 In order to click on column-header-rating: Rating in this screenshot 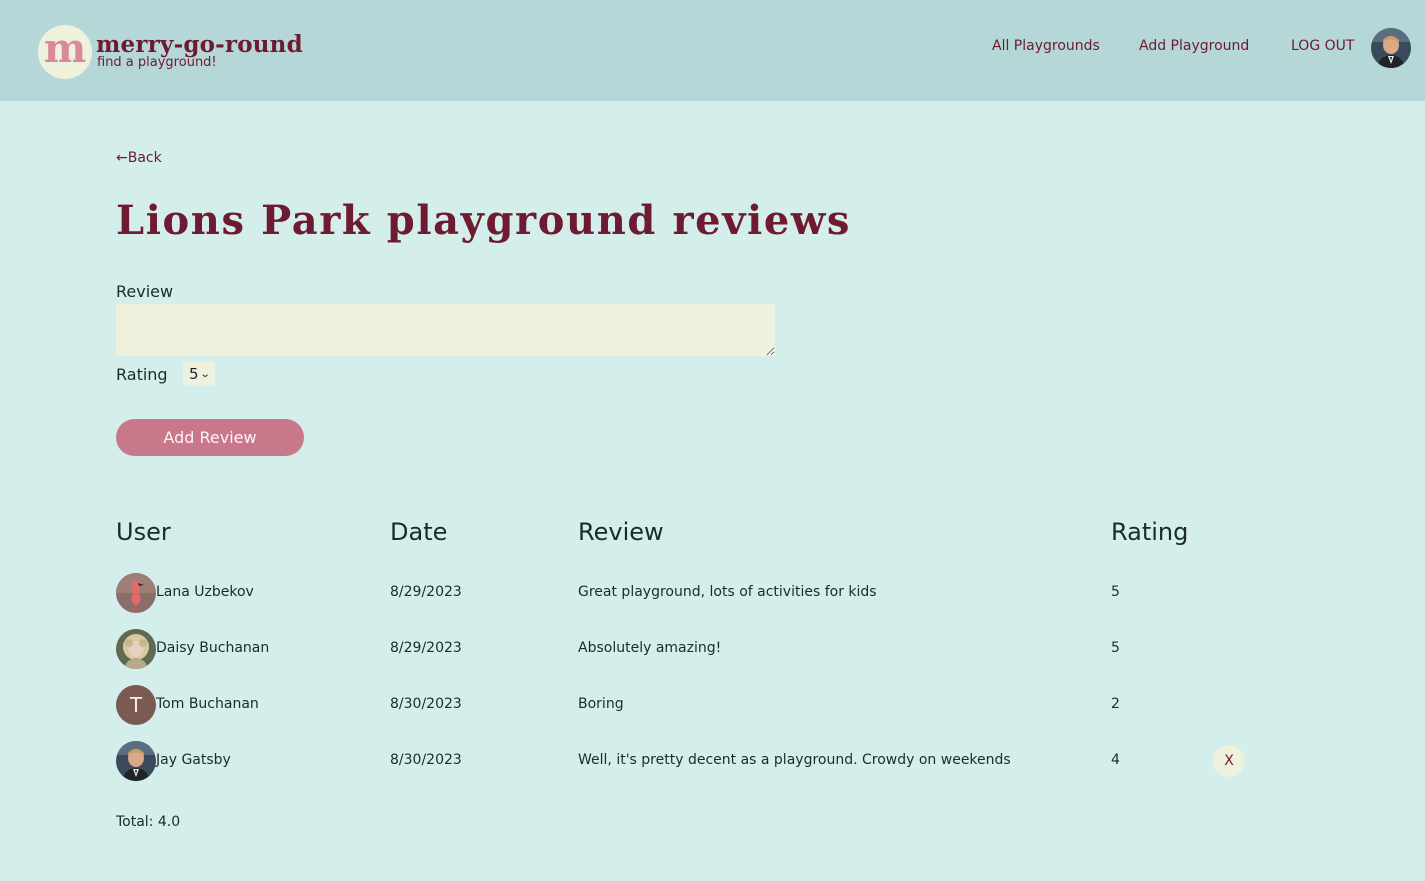, I will do `click(1150, 532)`.